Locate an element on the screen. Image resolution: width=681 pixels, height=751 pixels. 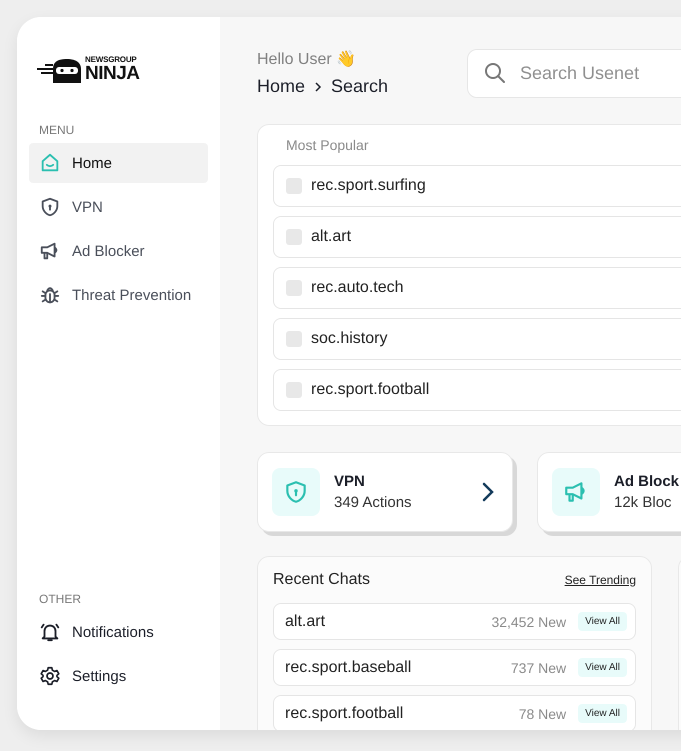
new-count: 78 New is located at coordinates (542, 714).